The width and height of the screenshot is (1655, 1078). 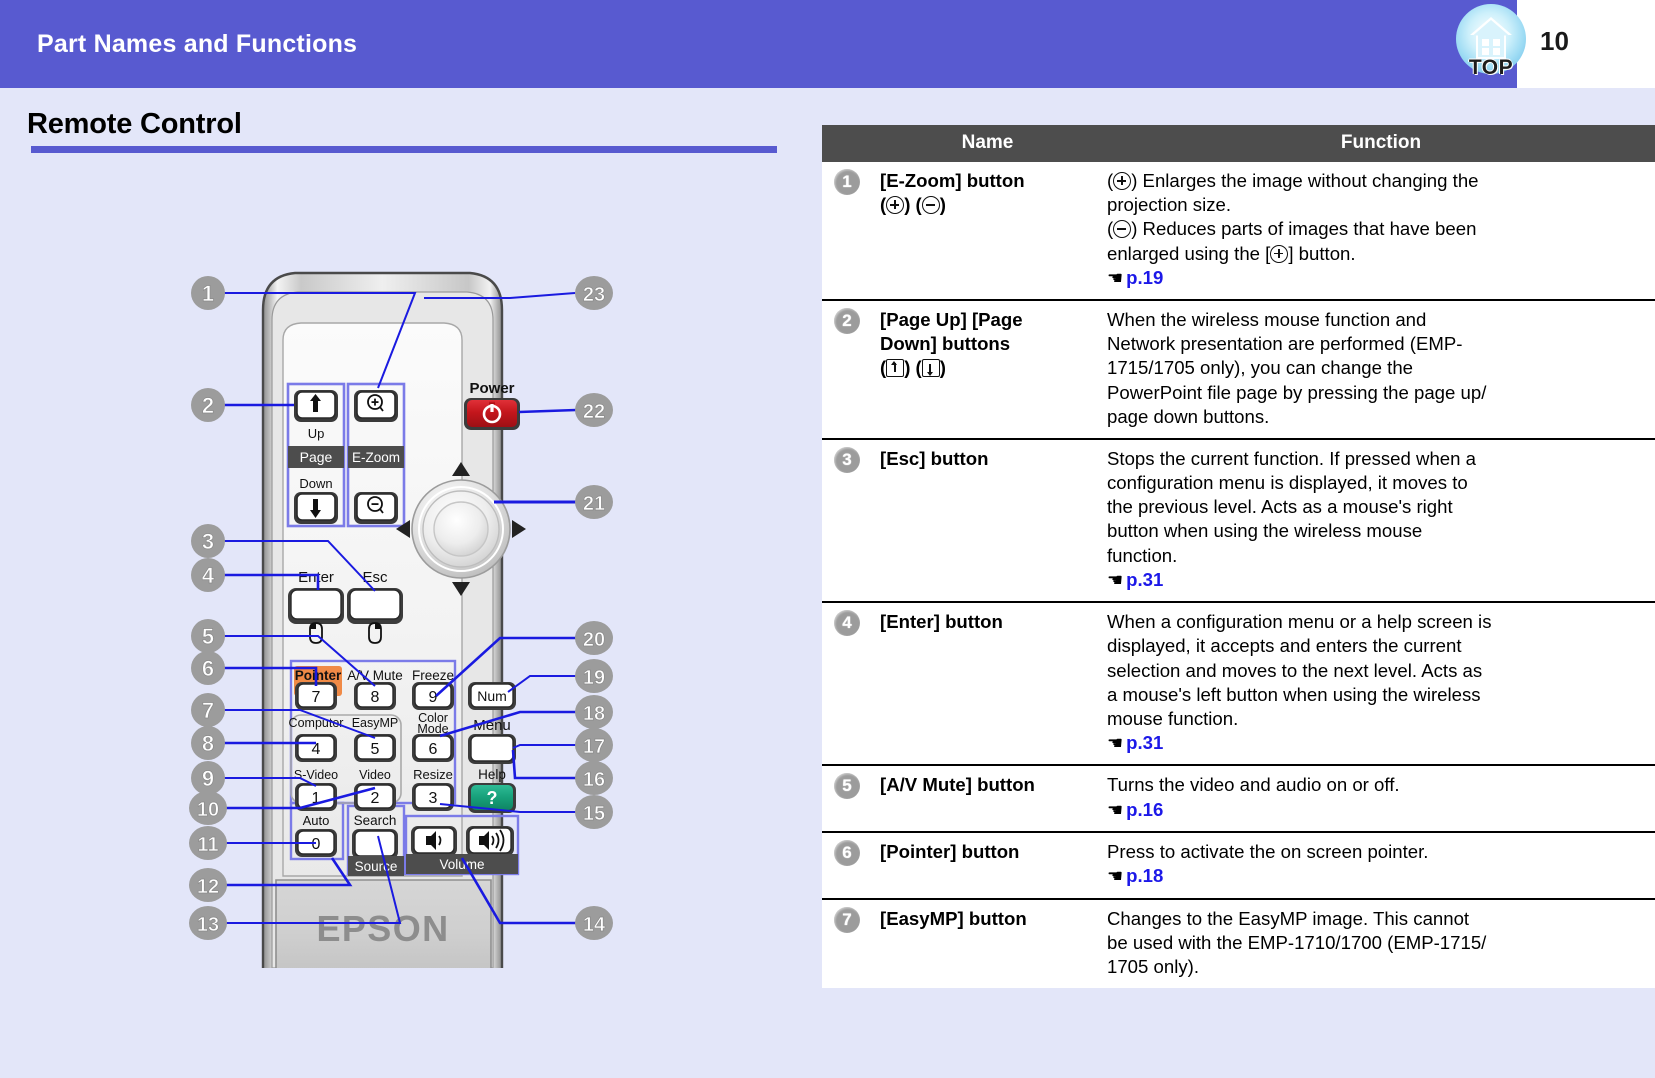 What do you see at coordinates (985, 520) in the screenshot?
I see `row-name-cell: [Esc] button` at bounding box center [985, 520].